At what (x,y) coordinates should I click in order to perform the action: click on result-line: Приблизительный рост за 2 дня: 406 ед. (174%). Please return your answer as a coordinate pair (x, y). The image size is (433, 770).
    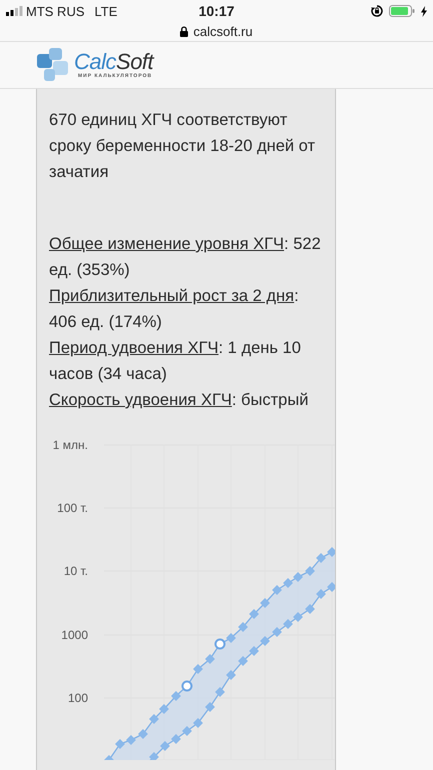
    Looking at the image, I should click on (174, 309).